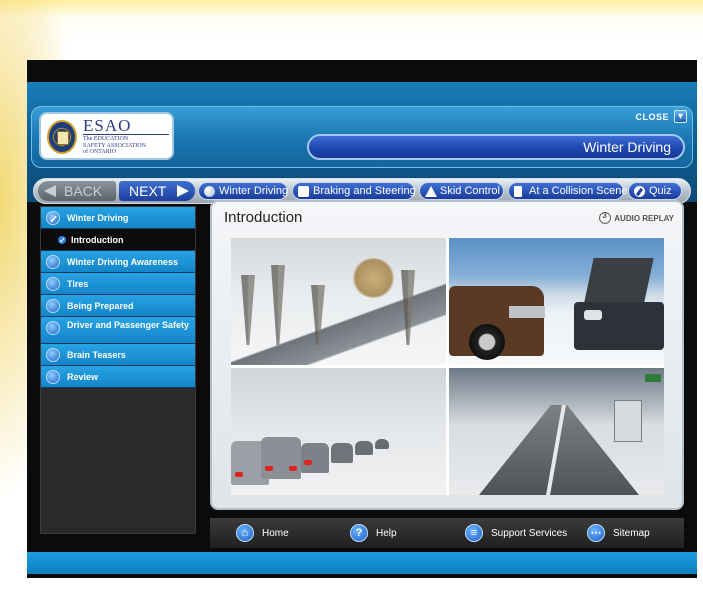 The image size is (703, 615). What do you see at coordinates (518, 191) in the screenshot?
I see `document-icon` at bounding box center [518, 191].